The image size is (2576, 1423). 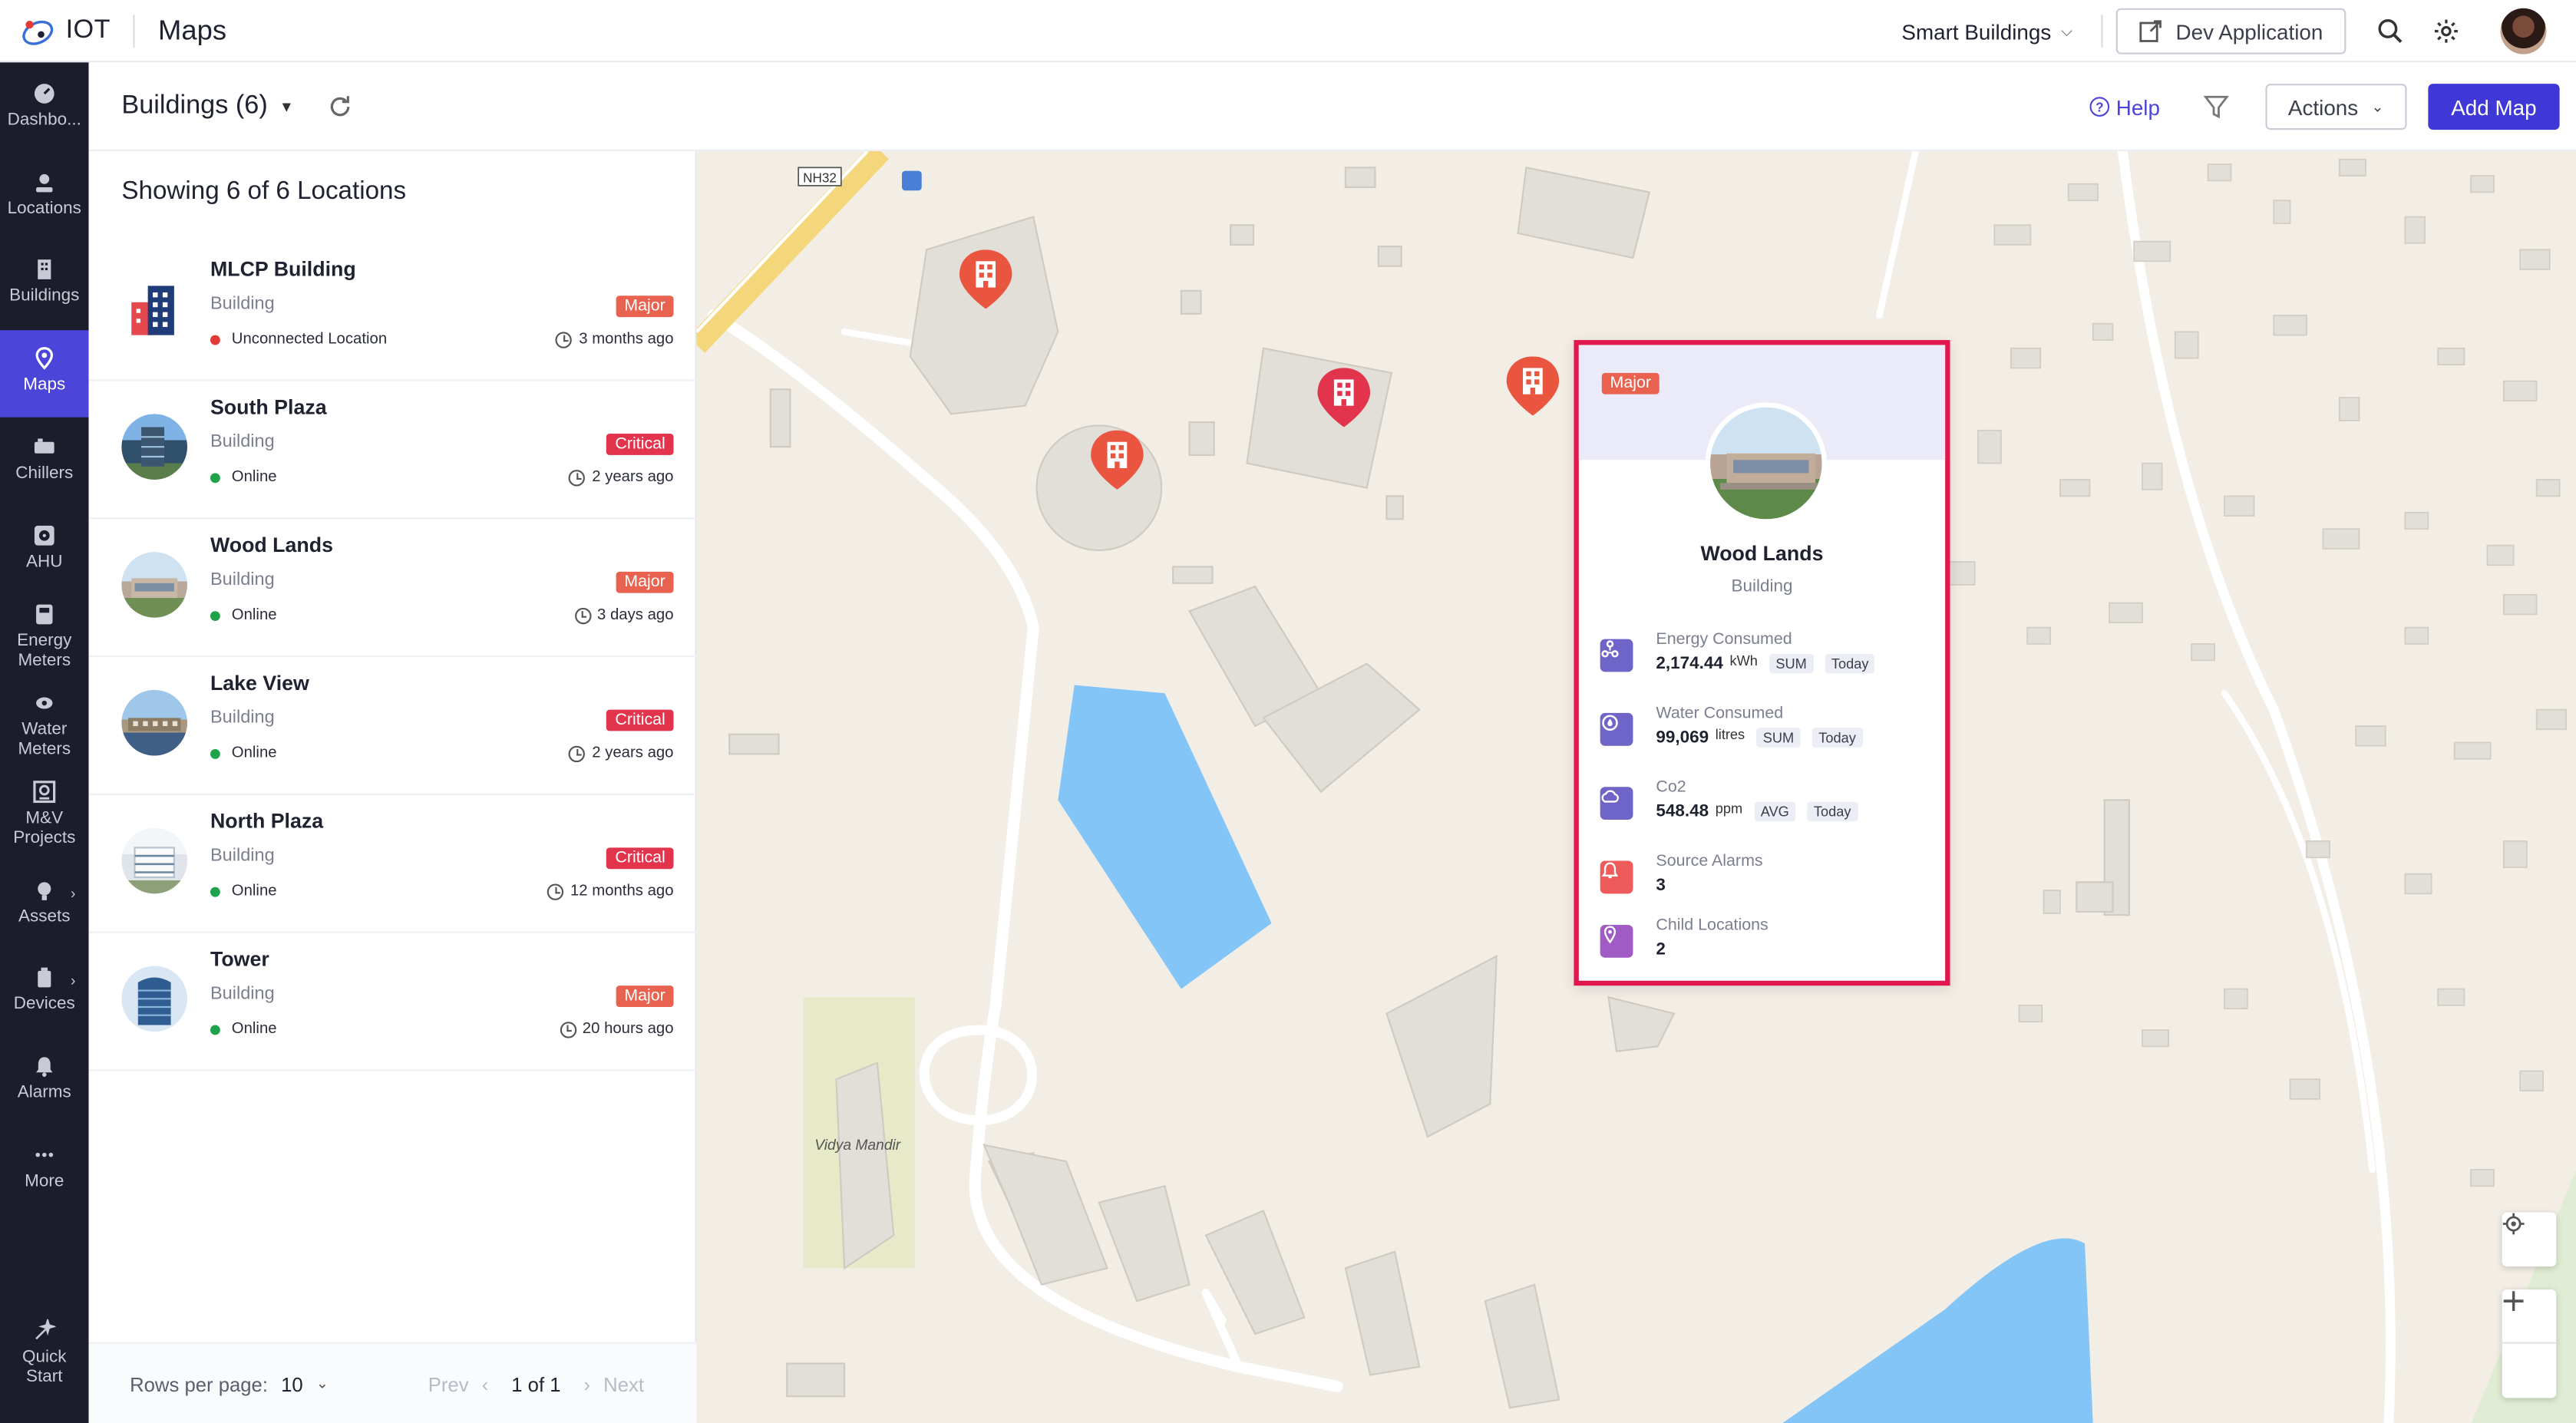 I want to click on nav-item-maps: Maps, so click(x=44, y=374).